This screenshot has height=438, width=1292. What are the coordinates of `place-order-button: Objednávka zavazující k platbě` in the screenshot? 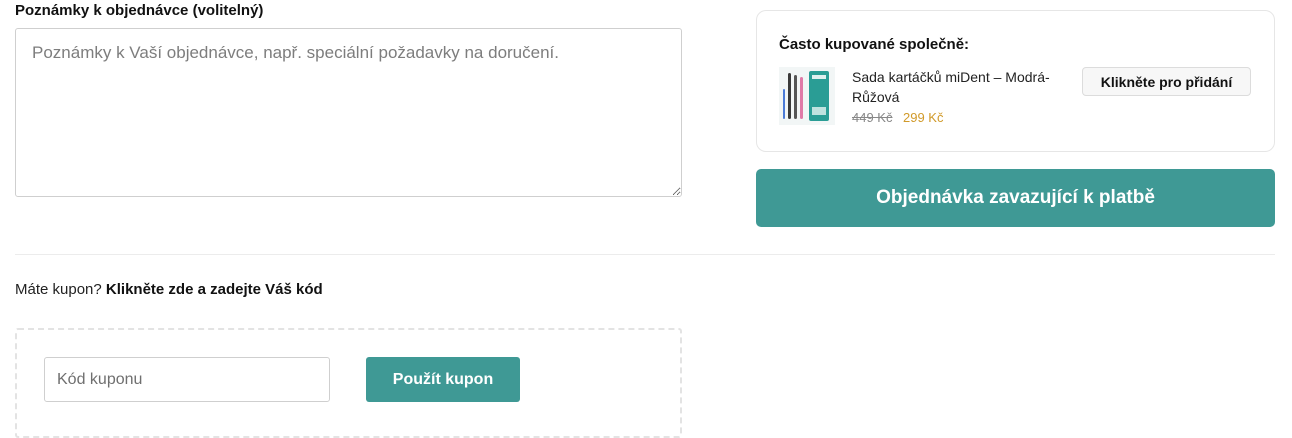 It's located at (1015, 198).